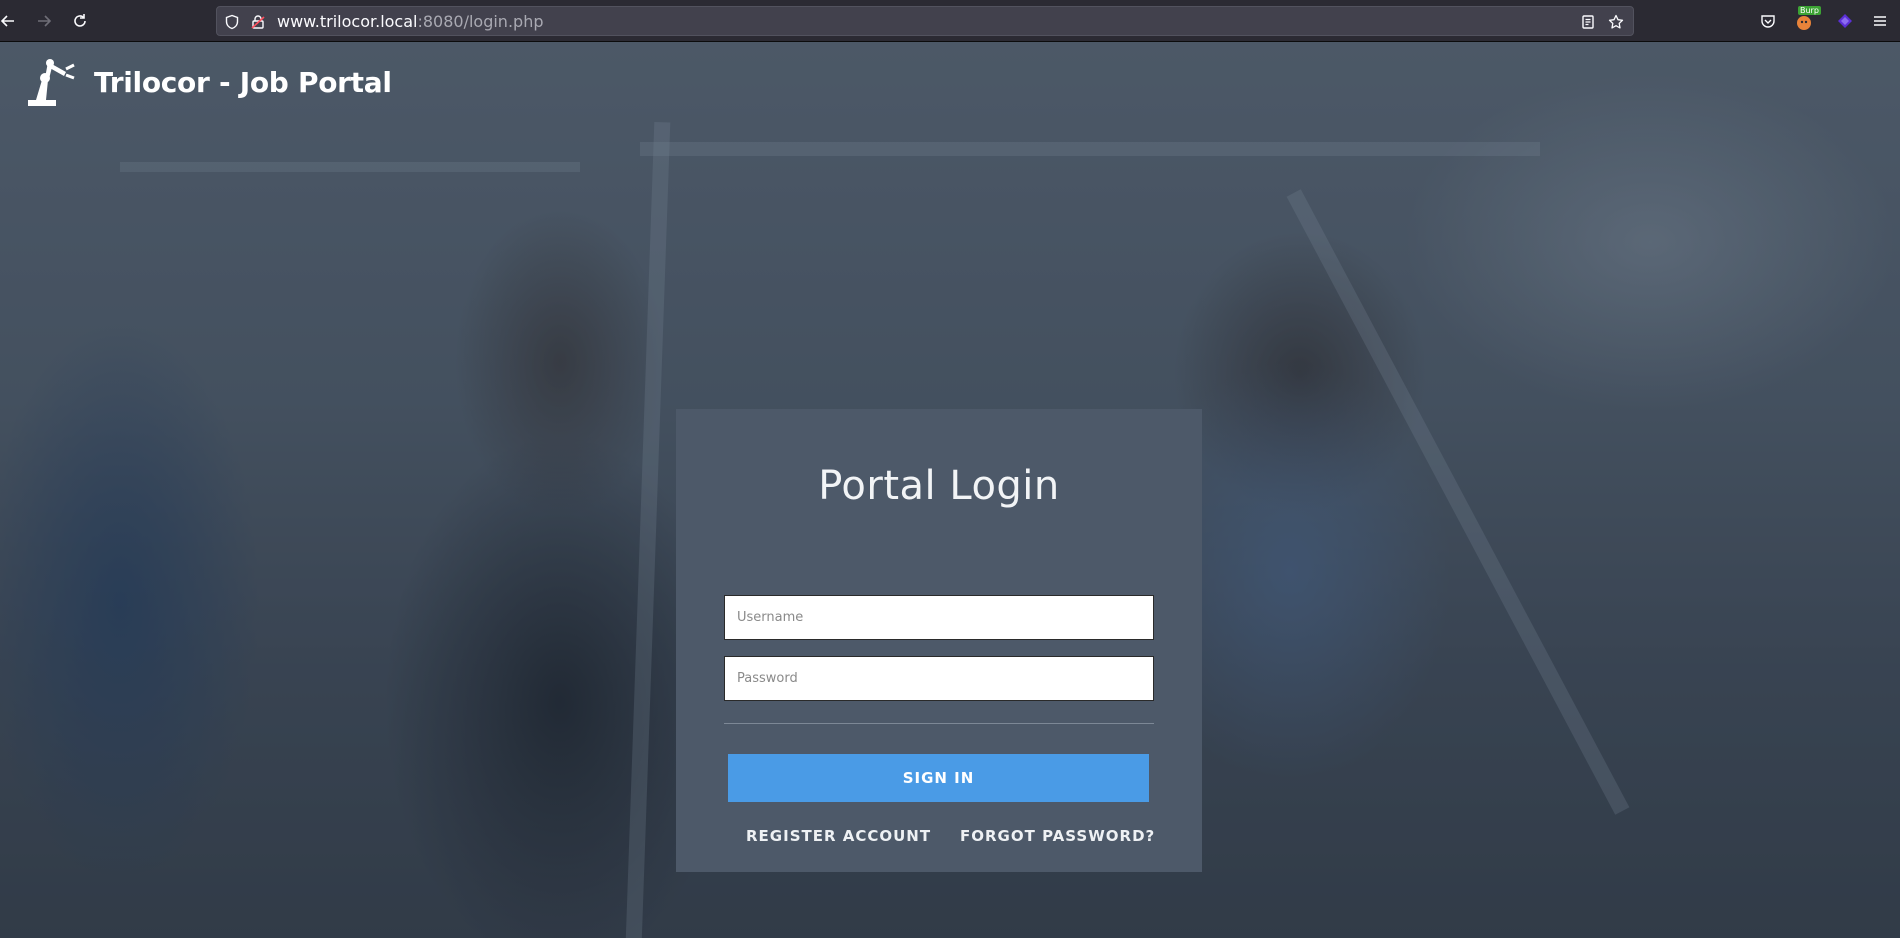 This screenshot has width=1900, height=938. What do you see at coordinates (1845, 21) in the screenshot?
I see `purple-extension-icon` at bounding box center [1845, 21].